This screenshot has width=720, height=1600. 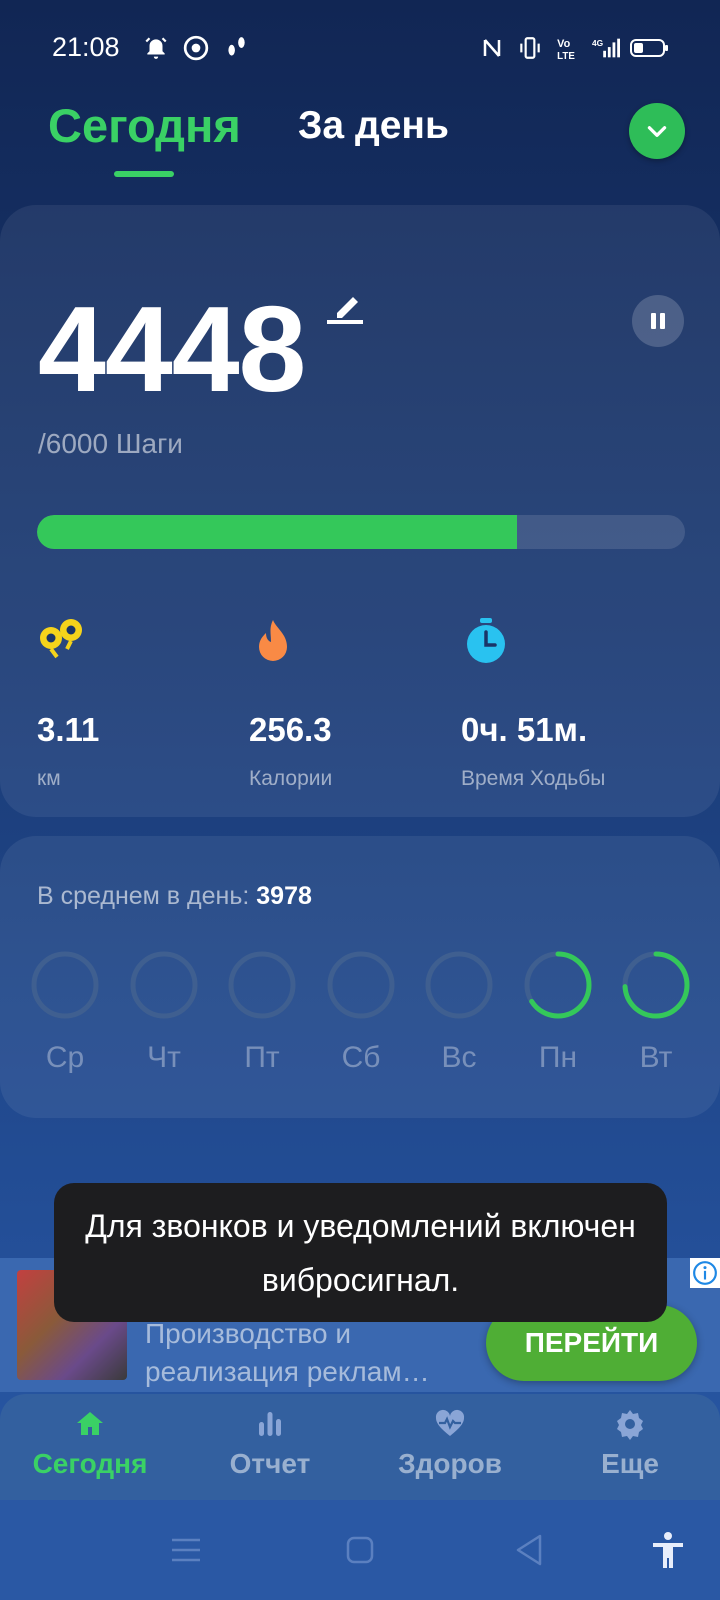 I want to click on ad-info-icon, so click(x=705, y=1273).